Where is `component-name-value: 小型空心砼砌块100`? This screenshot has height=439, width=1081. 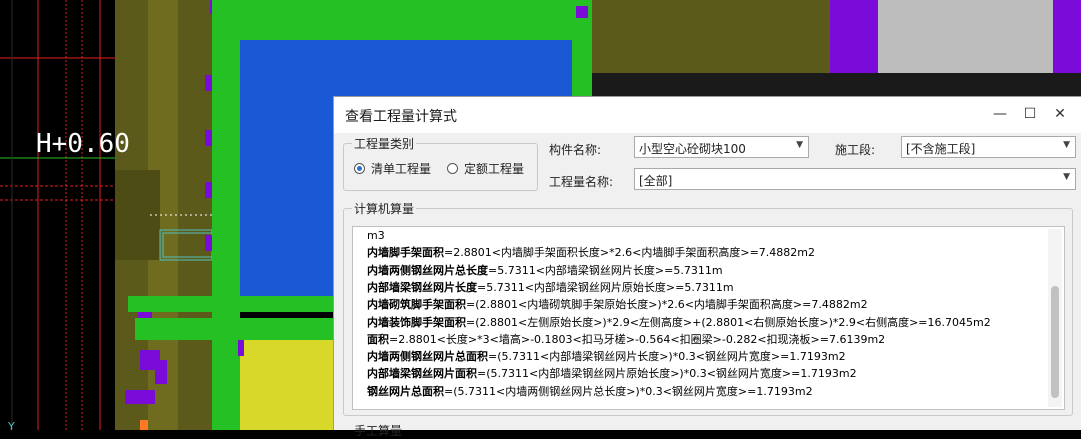 component-name-value: 小型空心砼砌块100 is located at coordinates (692, 149).